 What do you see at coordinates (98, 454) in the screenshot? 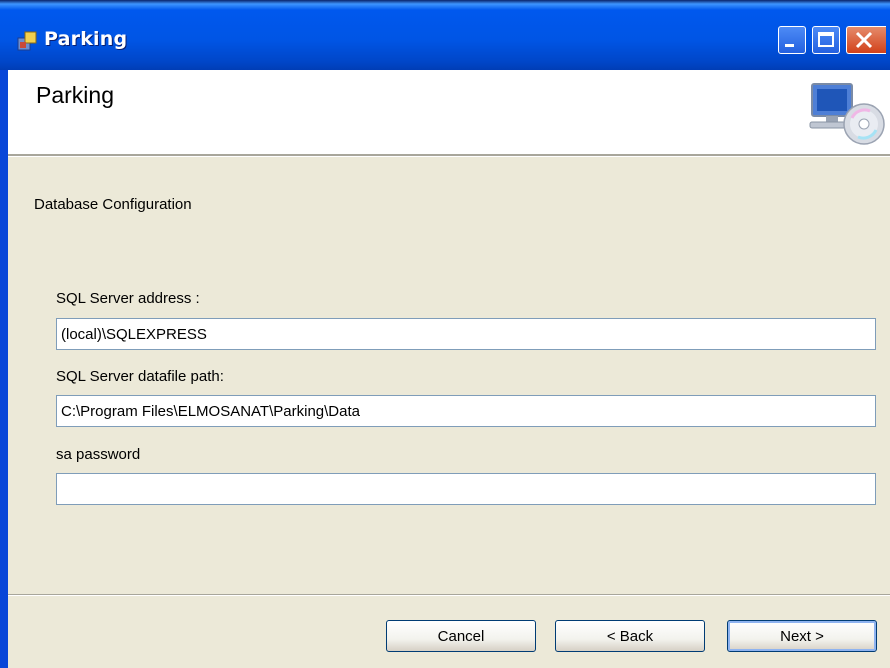
I see `sa-password-label: sa password` at bounding box center [98, 454].